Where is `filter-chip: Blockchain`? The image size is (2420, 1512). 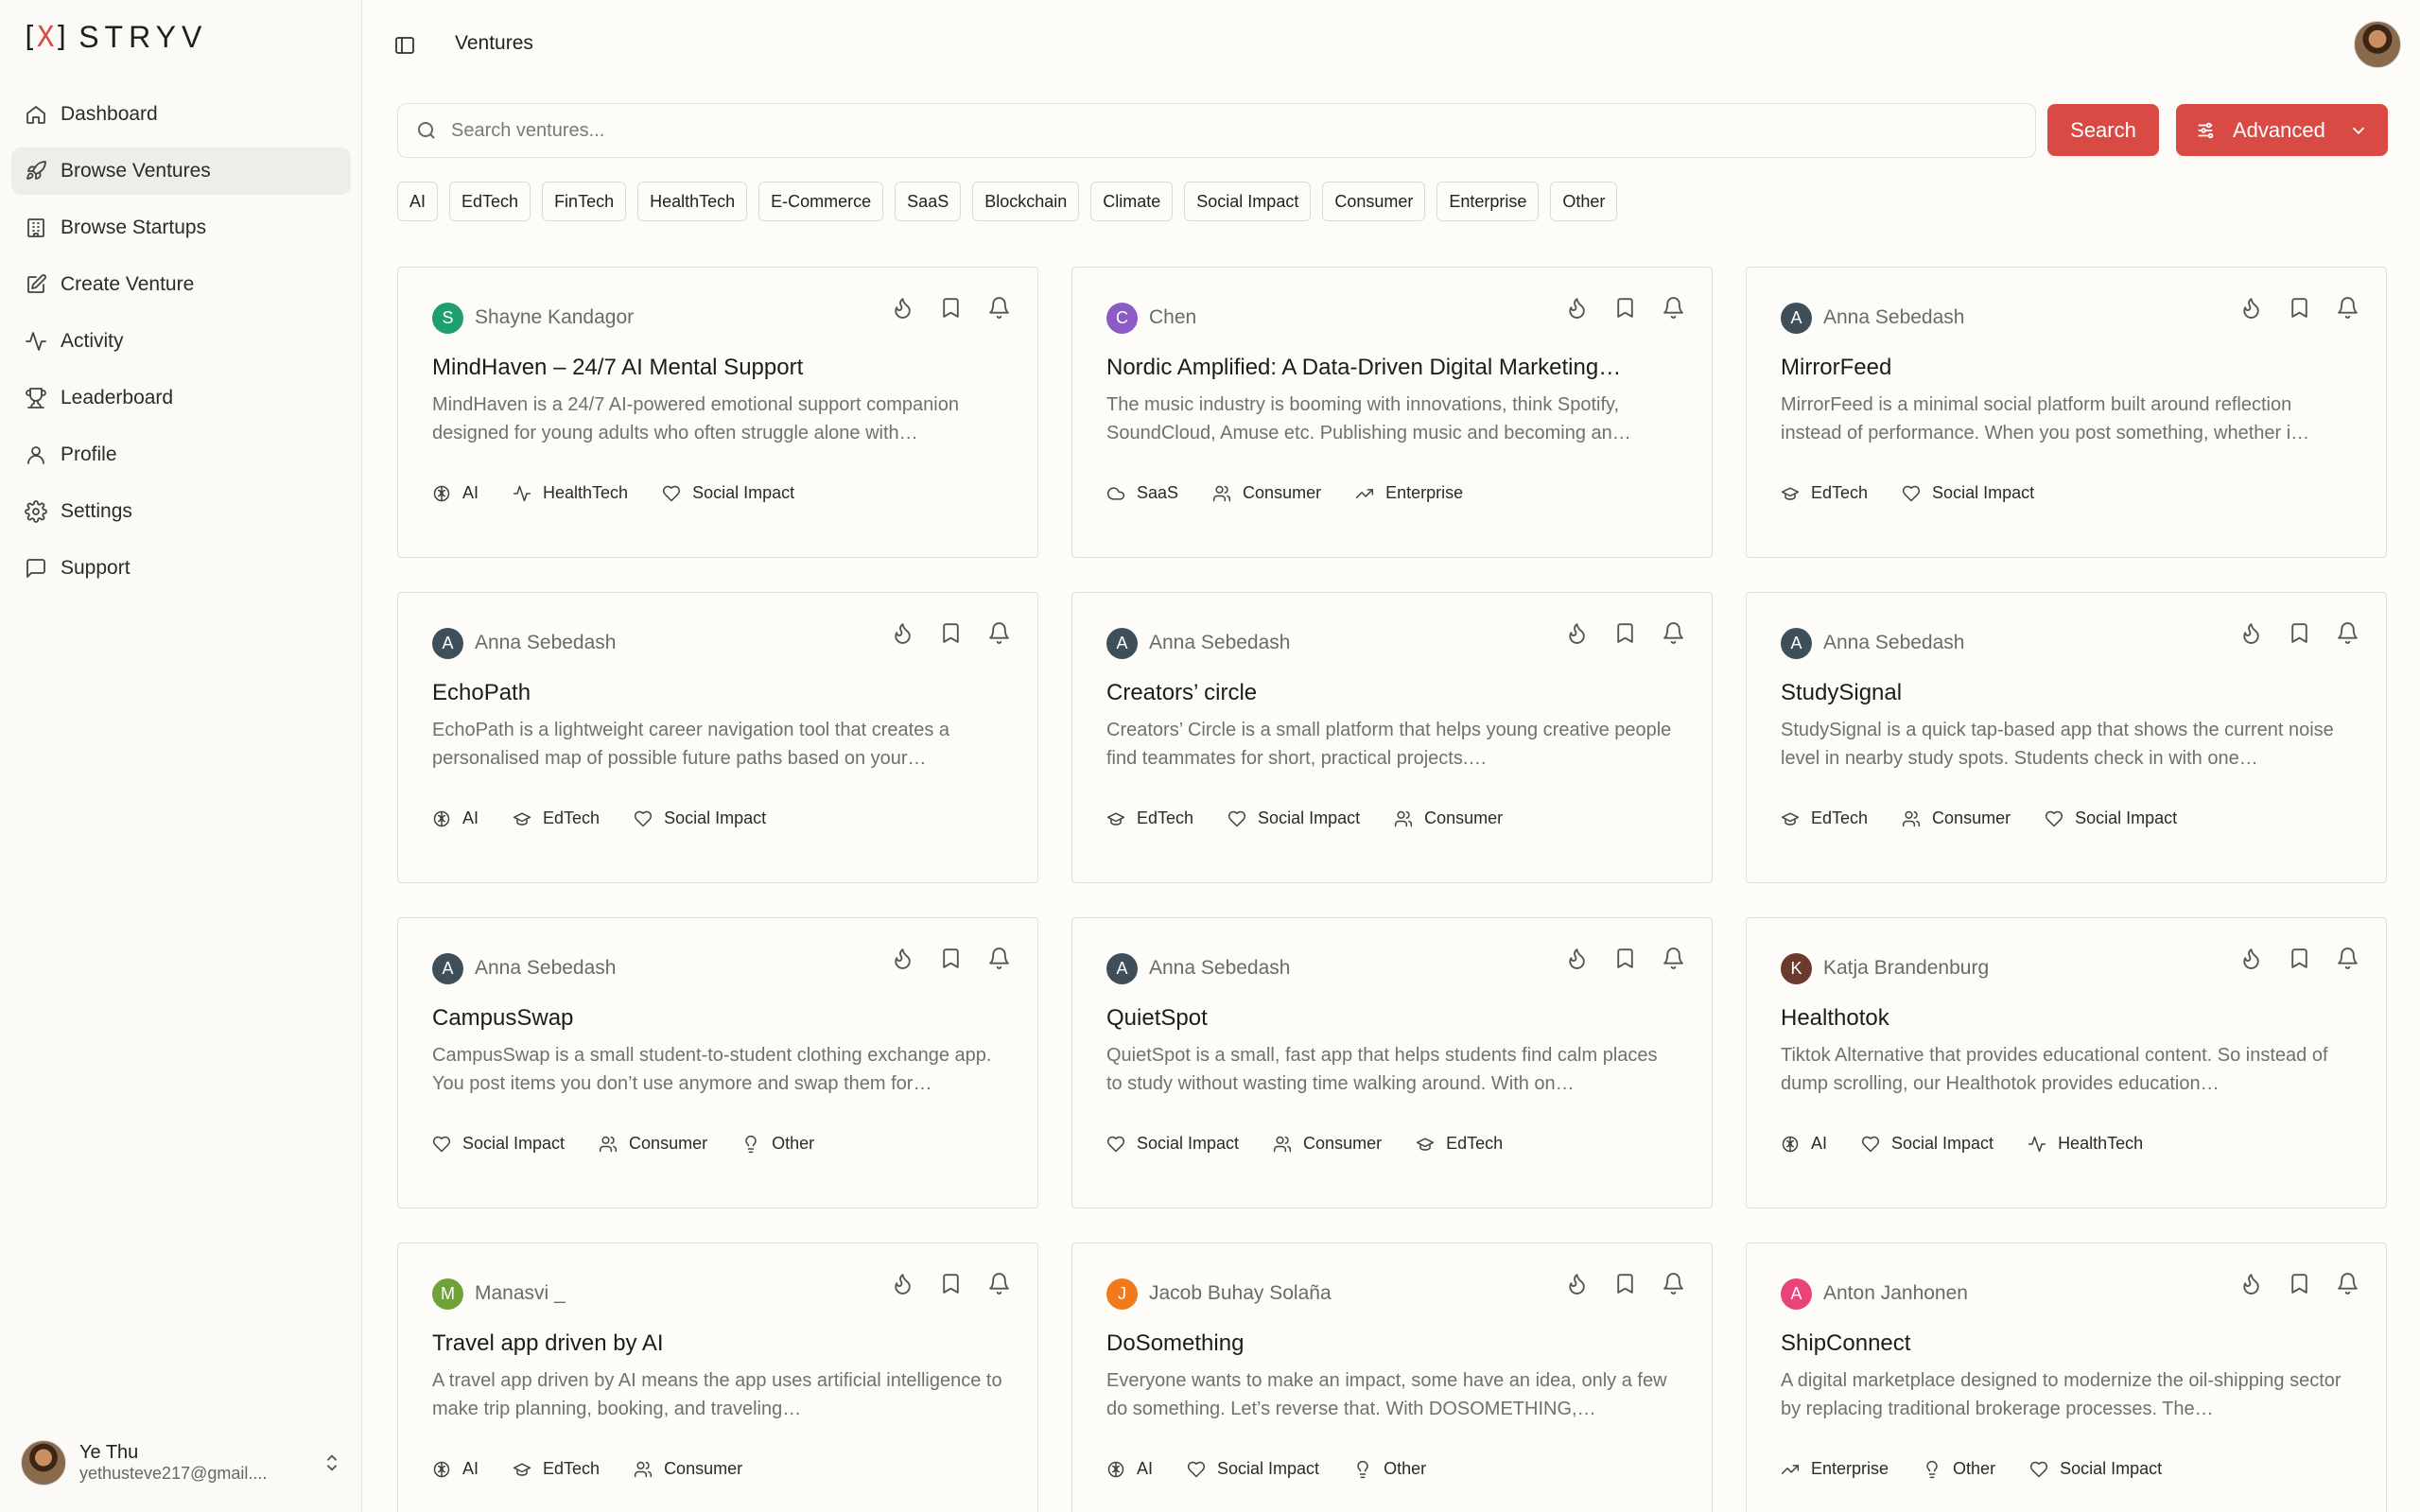 filter-chip: Blockchain is located at coordinates (1026, 201).